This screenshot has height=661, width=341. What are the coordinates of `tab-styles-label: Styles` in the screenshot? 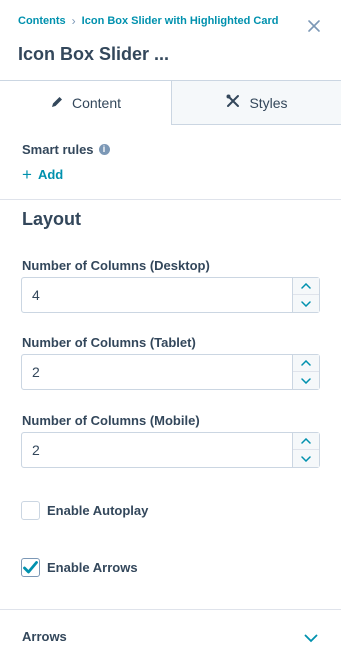 It's located at (268, 102).